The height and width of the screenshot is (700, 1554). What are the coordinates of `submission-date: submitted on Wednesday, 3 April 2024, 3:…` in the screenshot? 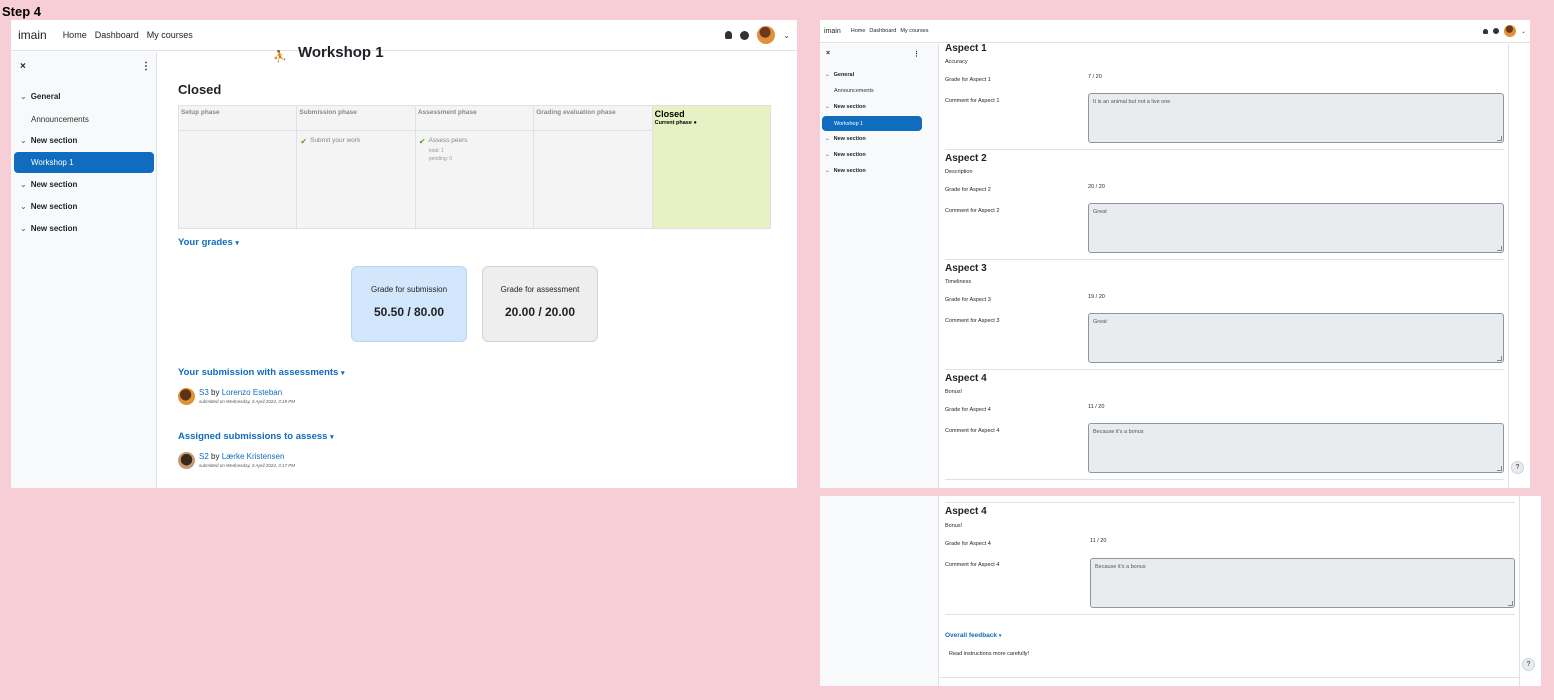 It's located at (247, 465).